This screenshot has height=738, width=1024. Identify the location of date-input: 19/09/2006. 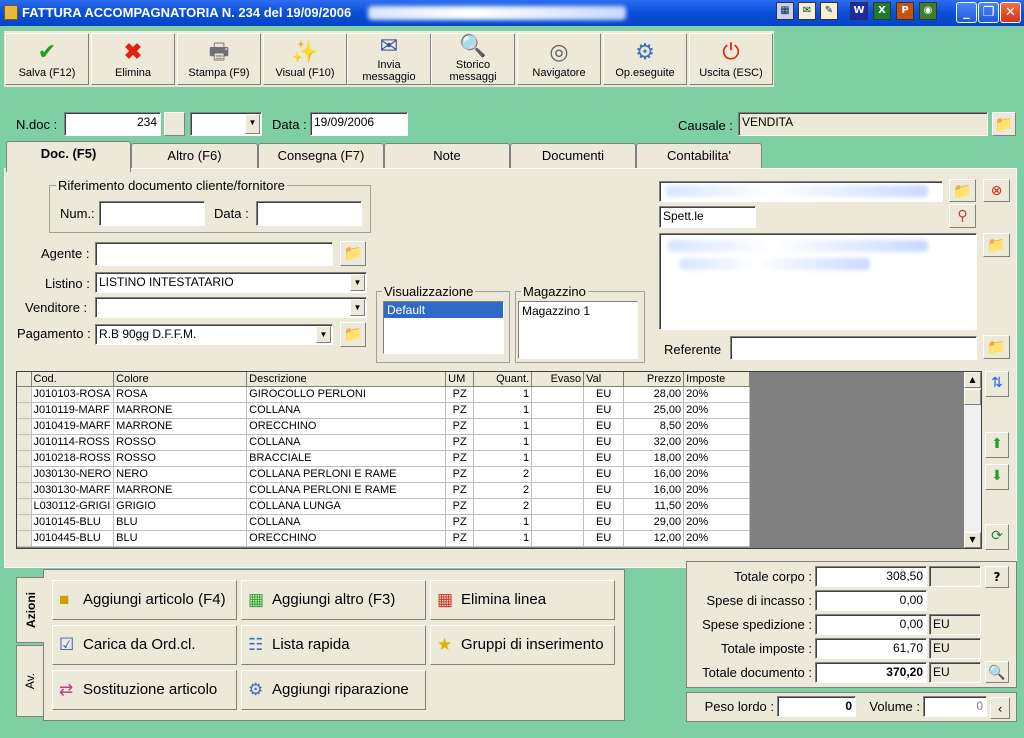
(359, 124).